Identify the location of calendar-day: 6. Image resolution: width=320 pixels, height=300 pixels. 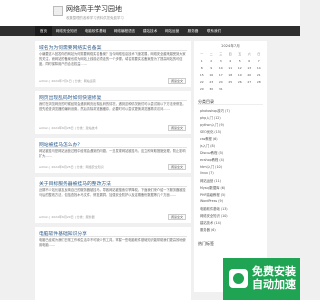
(250, 61).